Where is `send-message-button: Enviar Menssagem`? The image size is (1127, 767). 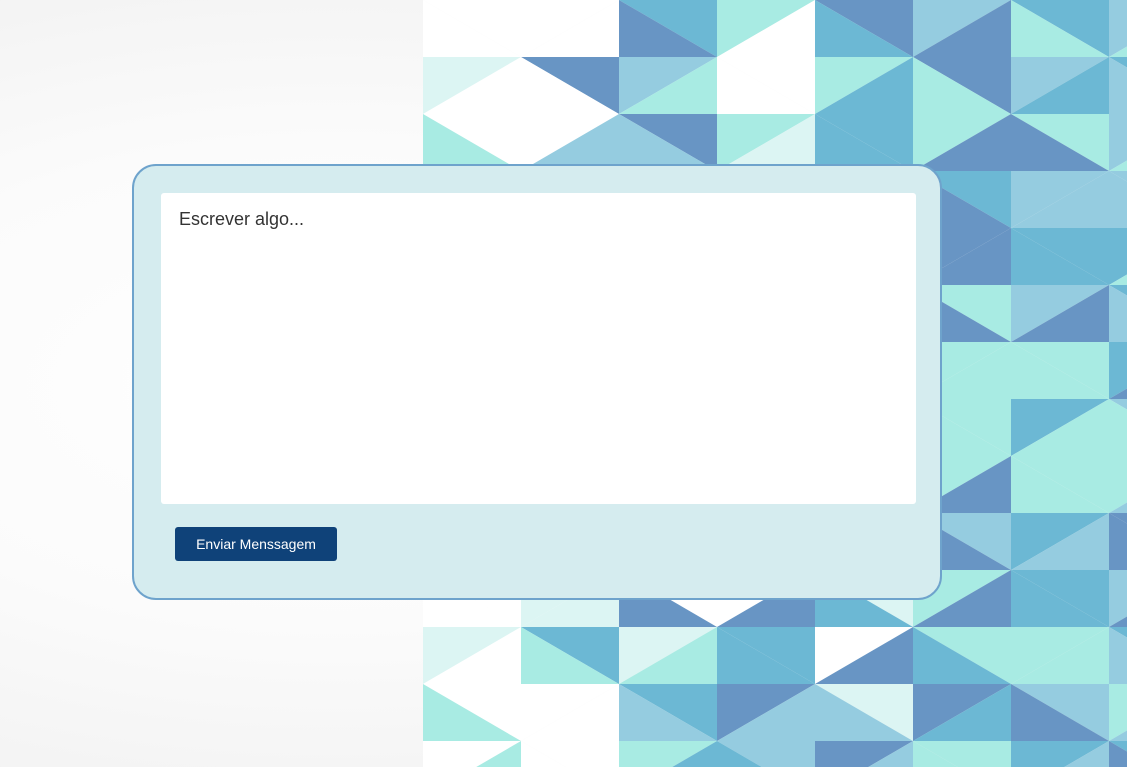 send-message-button: Enviar Menssagem is located at coordinates (256, 544).